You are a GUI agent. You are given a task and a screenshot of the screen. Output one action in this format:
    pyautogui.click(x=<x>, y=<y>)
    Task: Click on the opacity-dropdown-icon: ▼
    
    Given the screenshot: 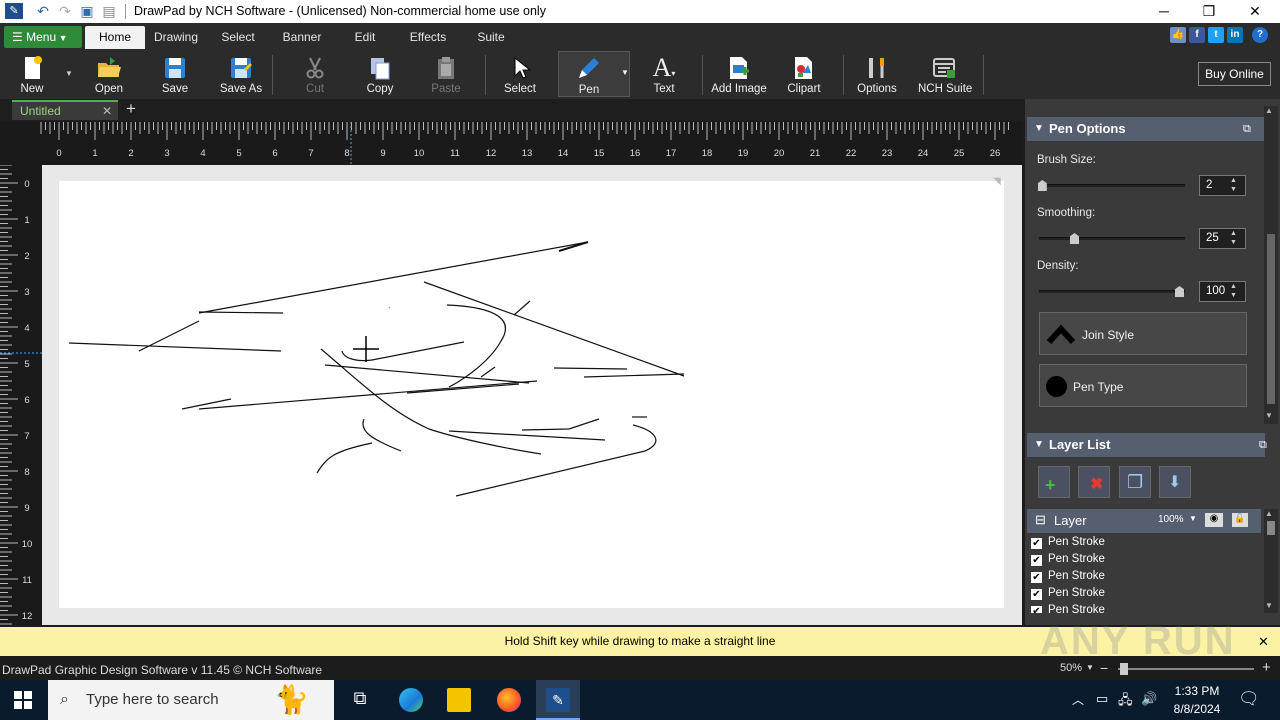 What is the action you would take?
    pyautogui.click(x=1193, y=518)
    